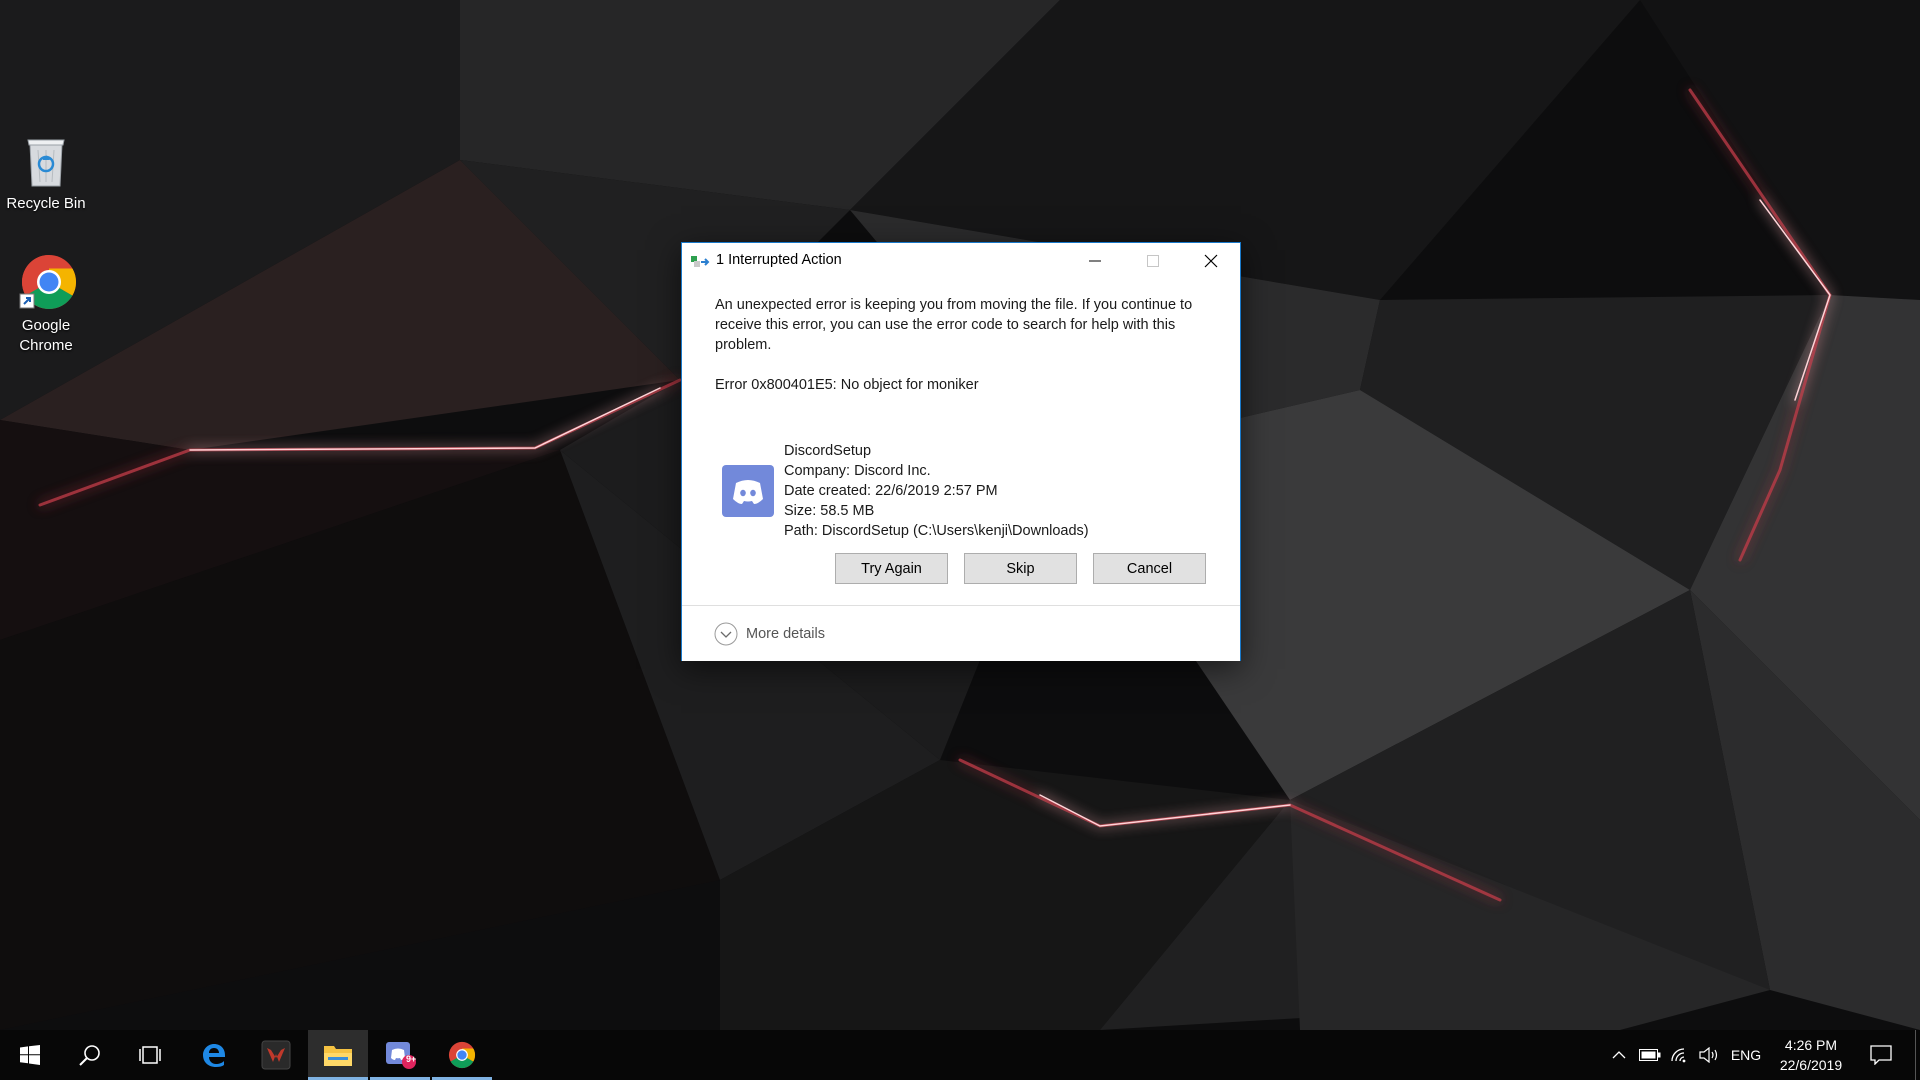  Describe the element at coordinates (1811, 1045) in the screenshot. I see `clock-time: 4:26 PM` at that location.